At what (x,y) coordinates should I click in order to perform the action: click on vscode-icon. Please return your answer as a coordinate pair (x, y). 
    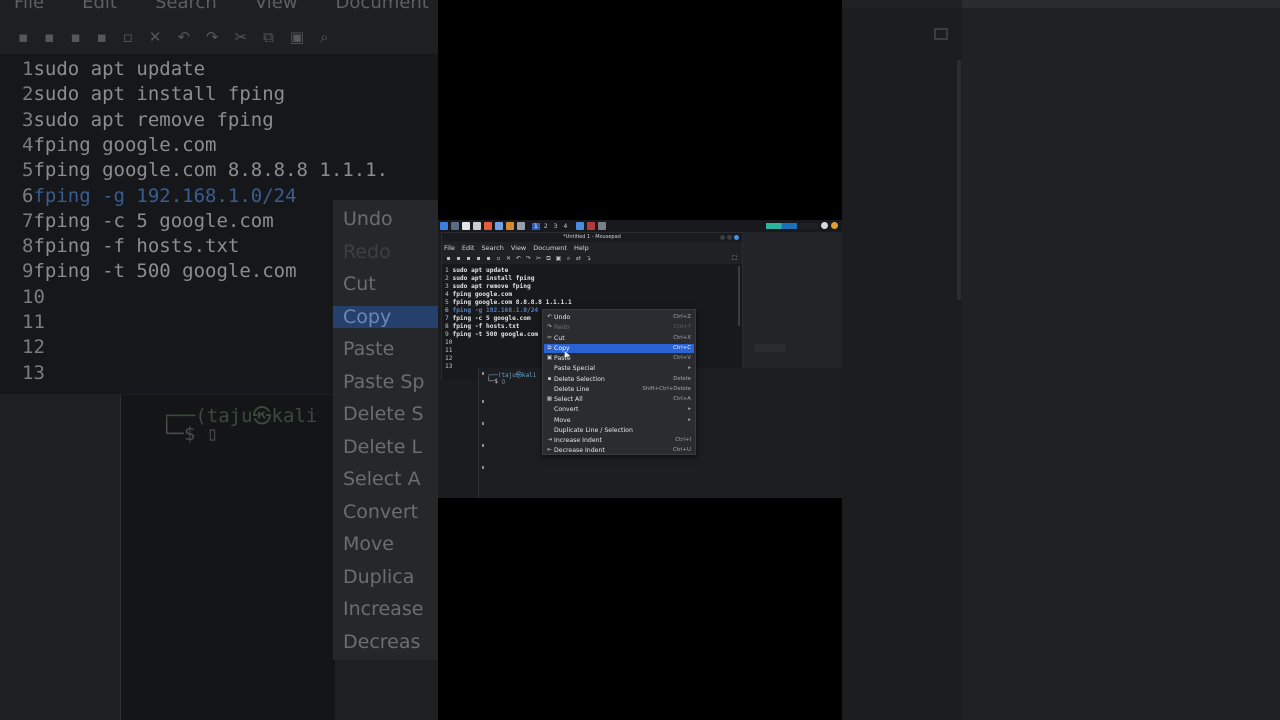
    Looking at the image, I should click on (580, 226).